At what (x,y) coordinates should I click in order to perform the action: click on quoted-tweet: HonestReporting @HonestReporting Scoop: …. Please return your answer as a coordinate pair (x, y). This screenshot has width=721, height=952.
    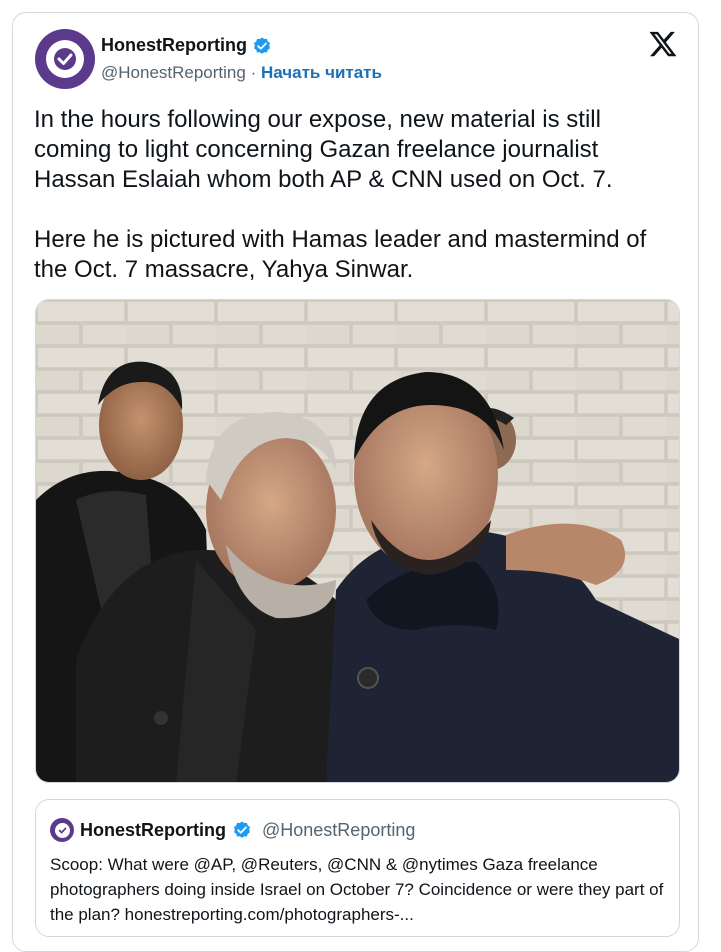
    Looking at the image, I should click on (357, 868).